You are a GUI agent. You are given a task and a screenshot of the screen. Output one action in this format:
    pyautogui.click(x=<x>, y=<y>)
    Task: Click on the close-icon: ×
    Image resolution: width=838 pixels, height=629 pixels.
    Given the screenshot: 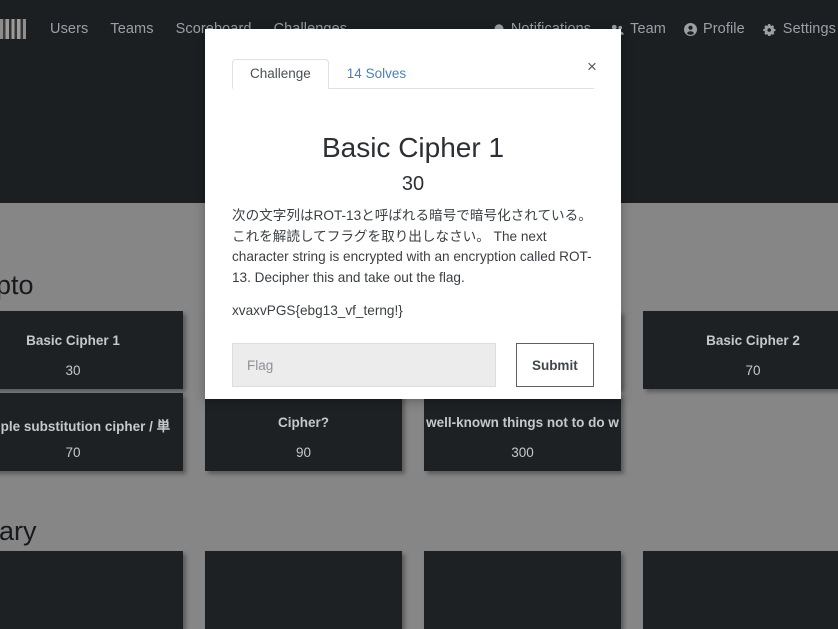 What is the action you would take?
    pyautogui.click(x=592, y=67)
    